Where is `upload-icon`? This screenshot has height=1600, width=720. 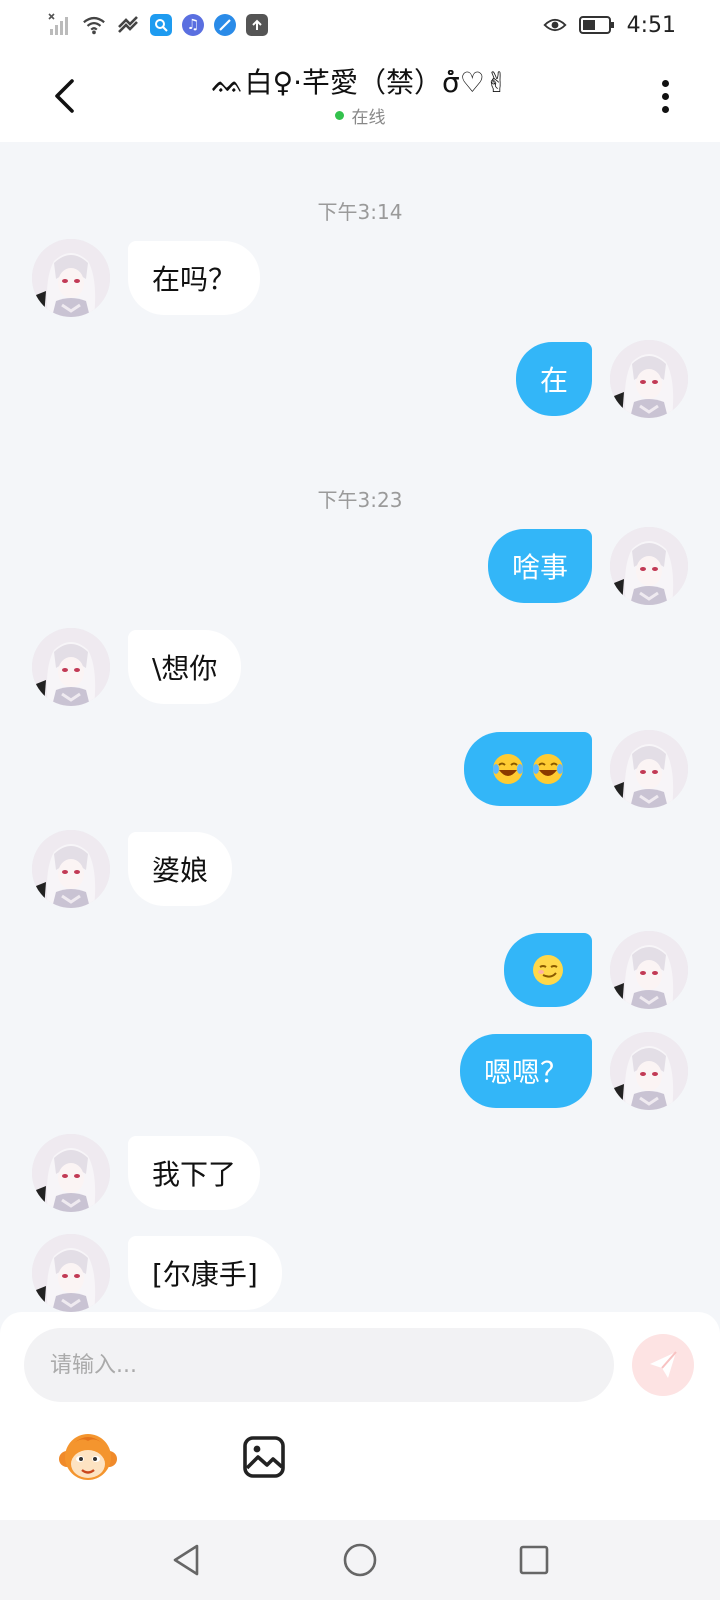
upload-icon is located at coordinates (257, 25).